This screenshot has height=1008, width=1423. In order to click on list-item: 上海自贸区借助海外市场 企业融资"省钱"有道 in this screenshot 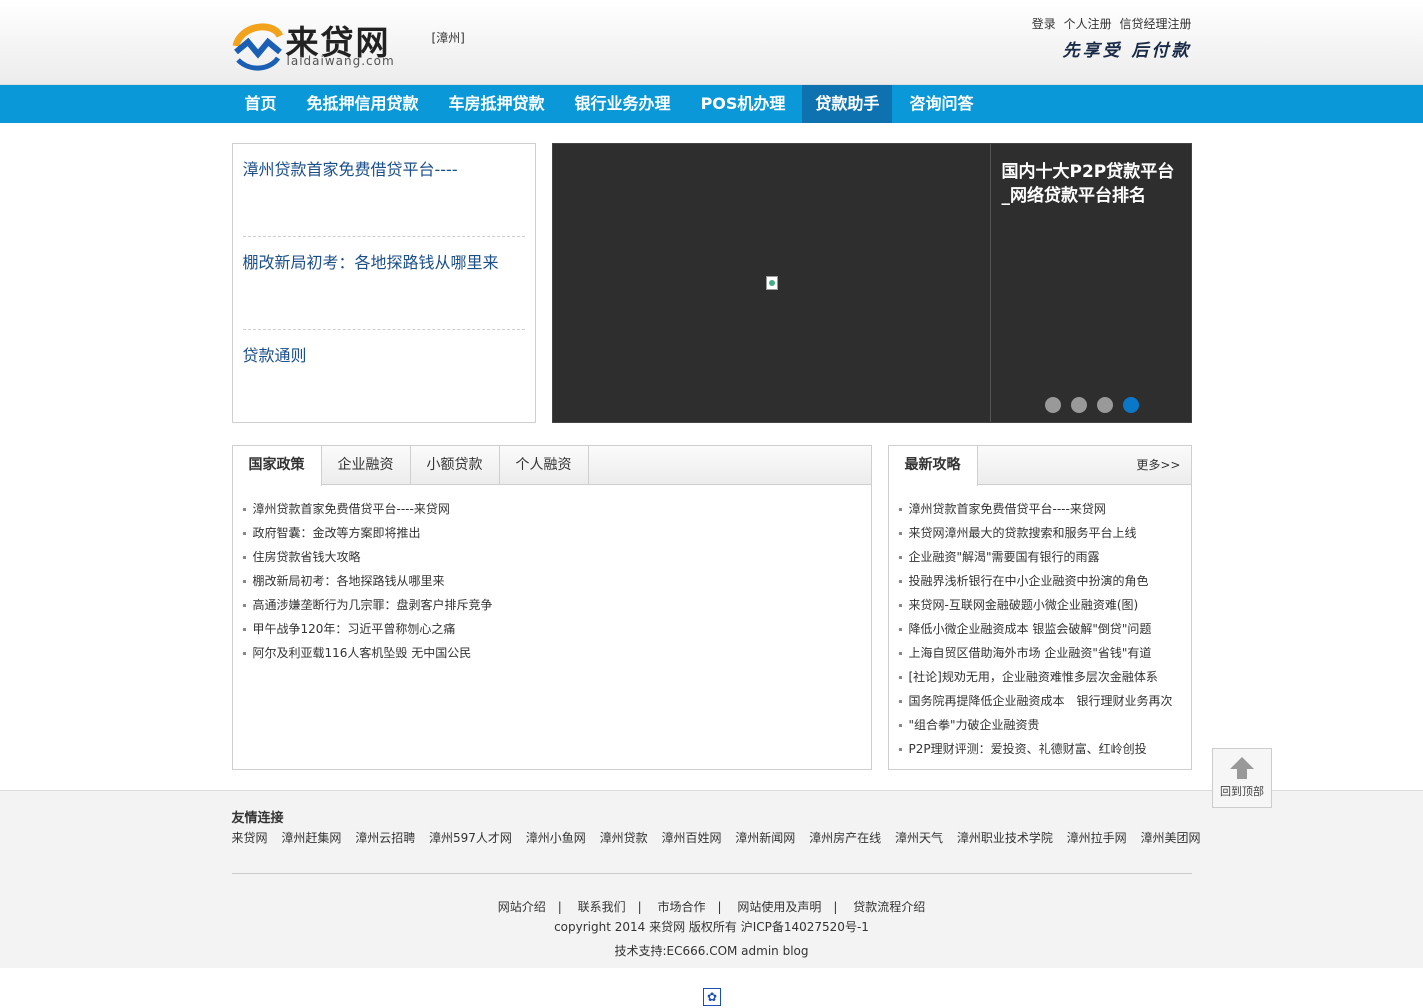, I will do `click(1039, 653)`.